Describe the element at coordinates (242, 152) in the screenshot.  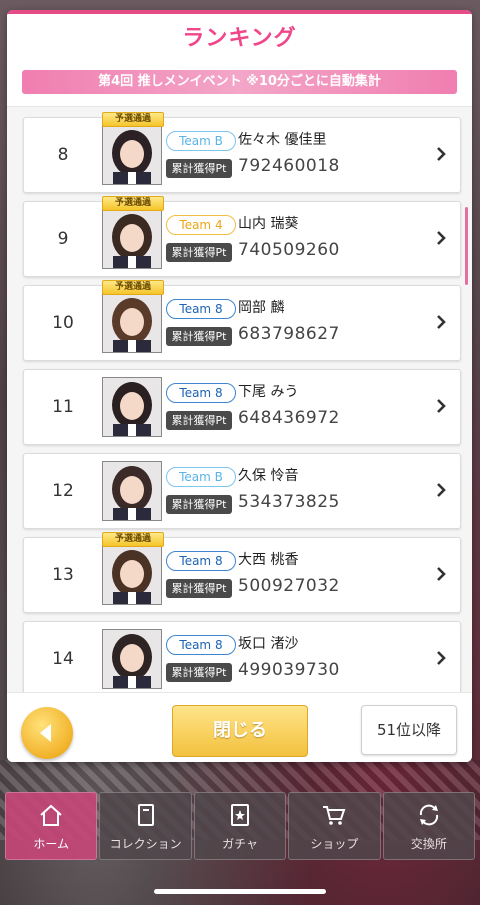
I see `ranking-row: 8 予選通過 Team B 佐々木 優佳里 累計獲得Pt 792460018` at that location.